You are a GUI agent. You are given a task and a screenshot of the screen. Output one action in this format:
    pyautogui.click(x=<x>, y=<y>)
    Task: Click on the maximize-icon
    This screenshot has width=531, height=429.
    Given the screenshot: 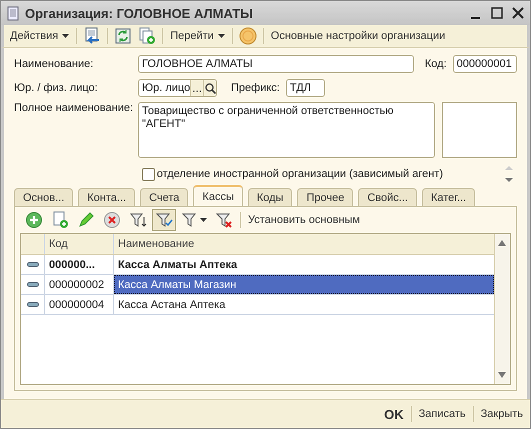 What is the action you would take?
    pyautogui.click(x=497, y=13)
    